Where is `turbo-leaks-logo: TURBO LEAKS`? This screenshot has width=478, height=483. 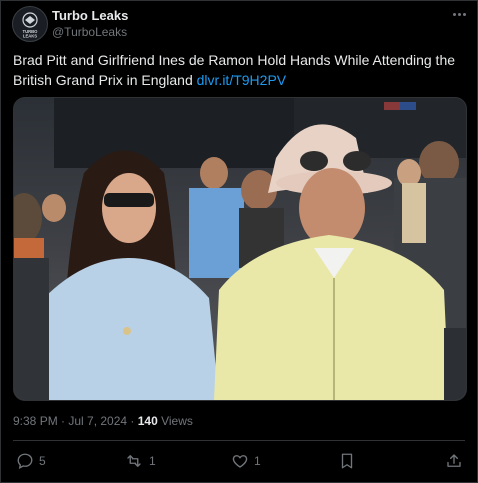 turbo-leaks-logo: TURBO LEAKS is located at coordinates (30, 25).